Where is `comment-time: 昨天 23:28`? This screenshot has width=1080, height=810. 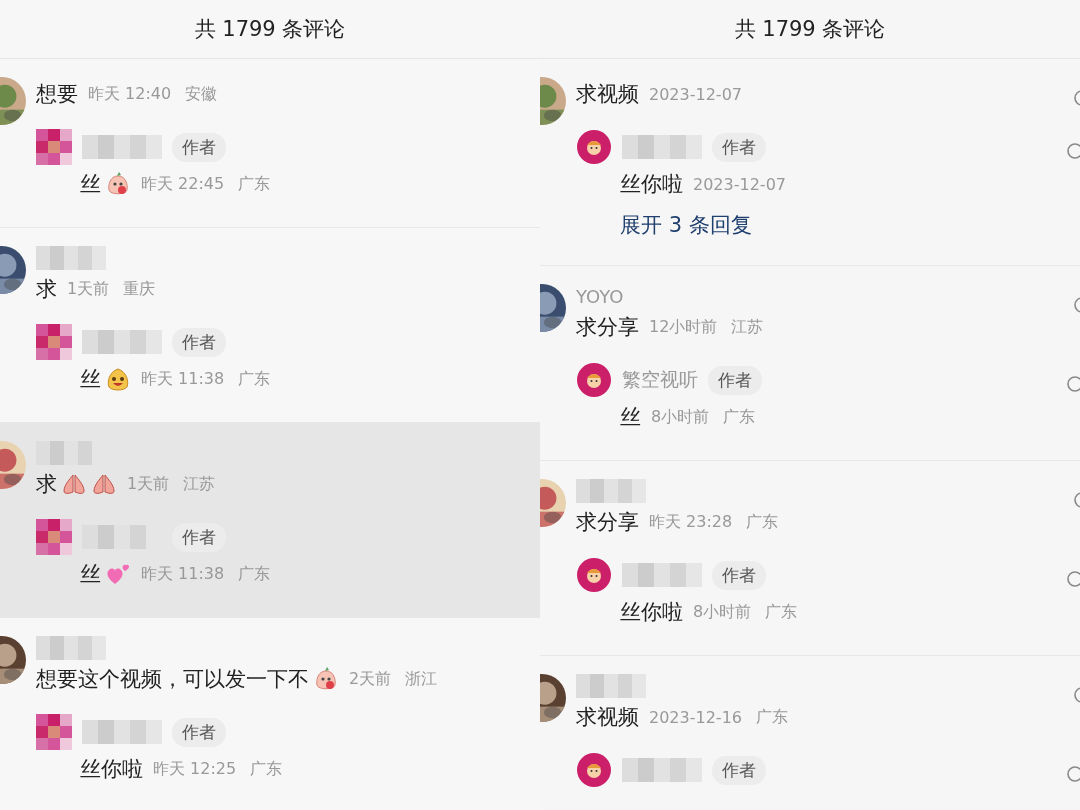 comment-time: 昨天 23:28 is located at coordinates (691, 522).